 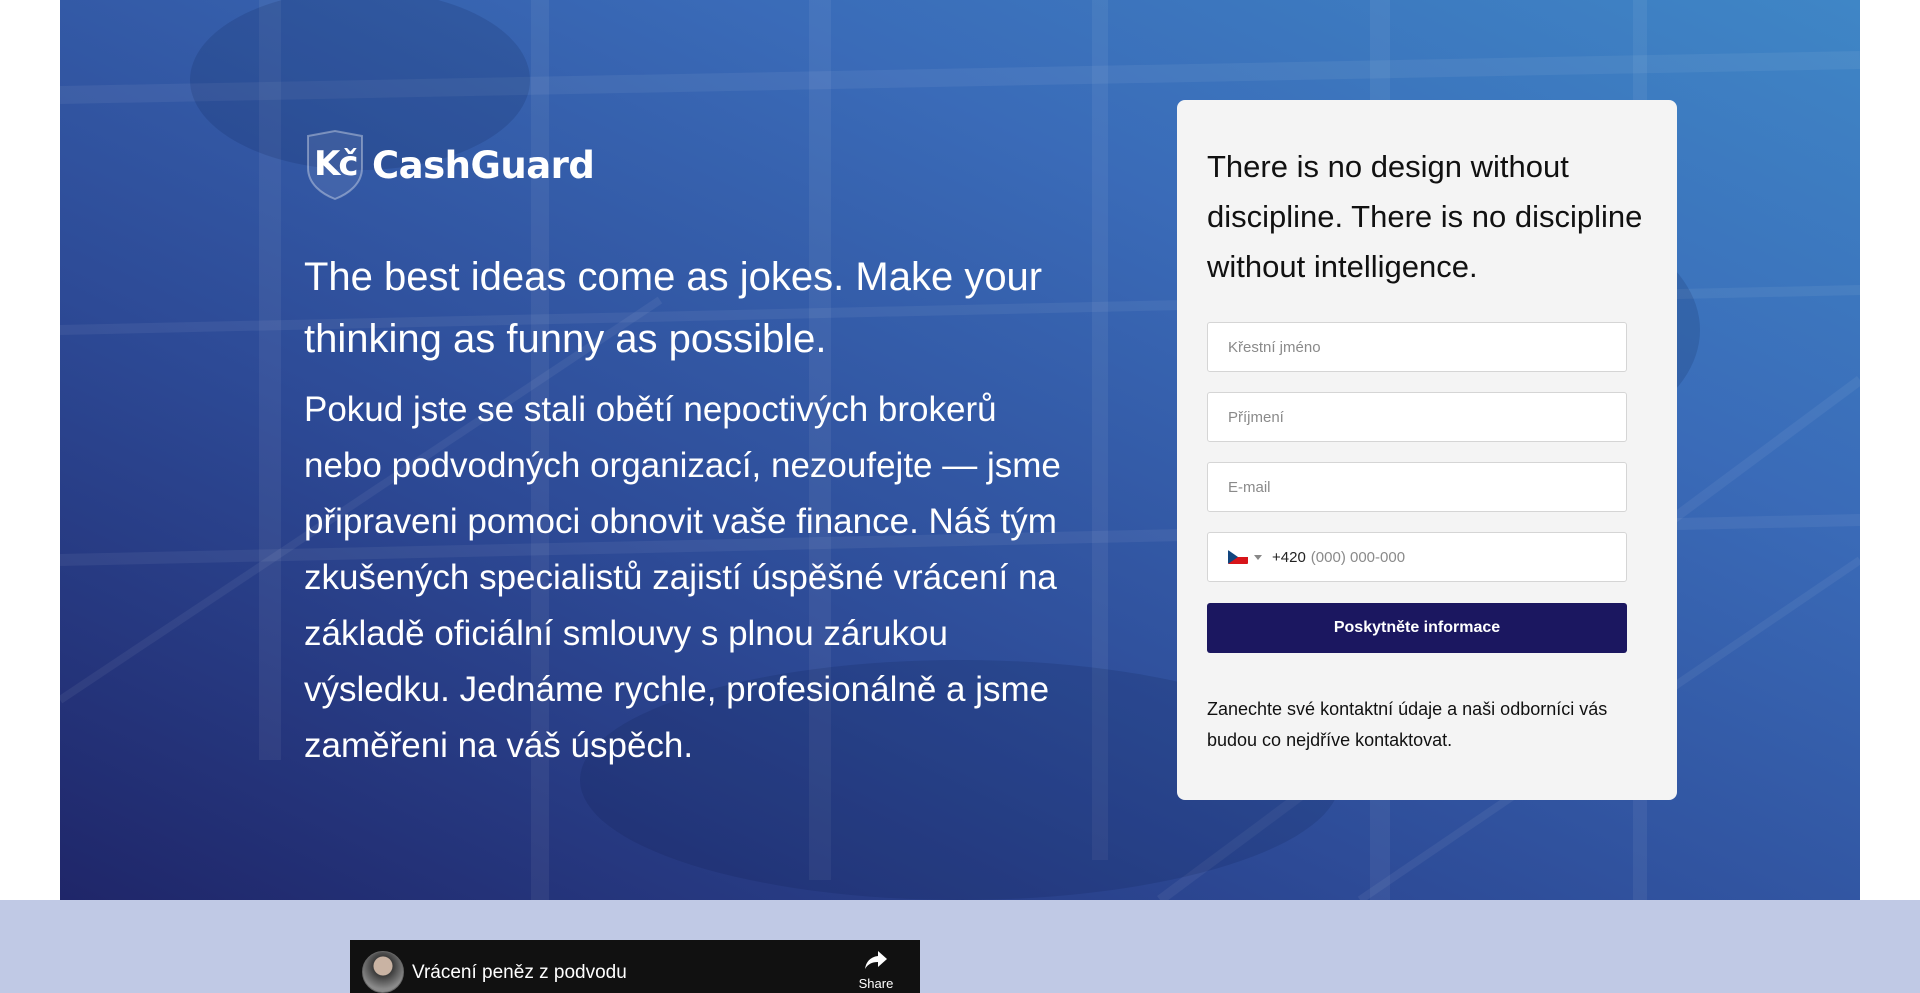 I want to click on country-selector, so click(x=1235, y=557).